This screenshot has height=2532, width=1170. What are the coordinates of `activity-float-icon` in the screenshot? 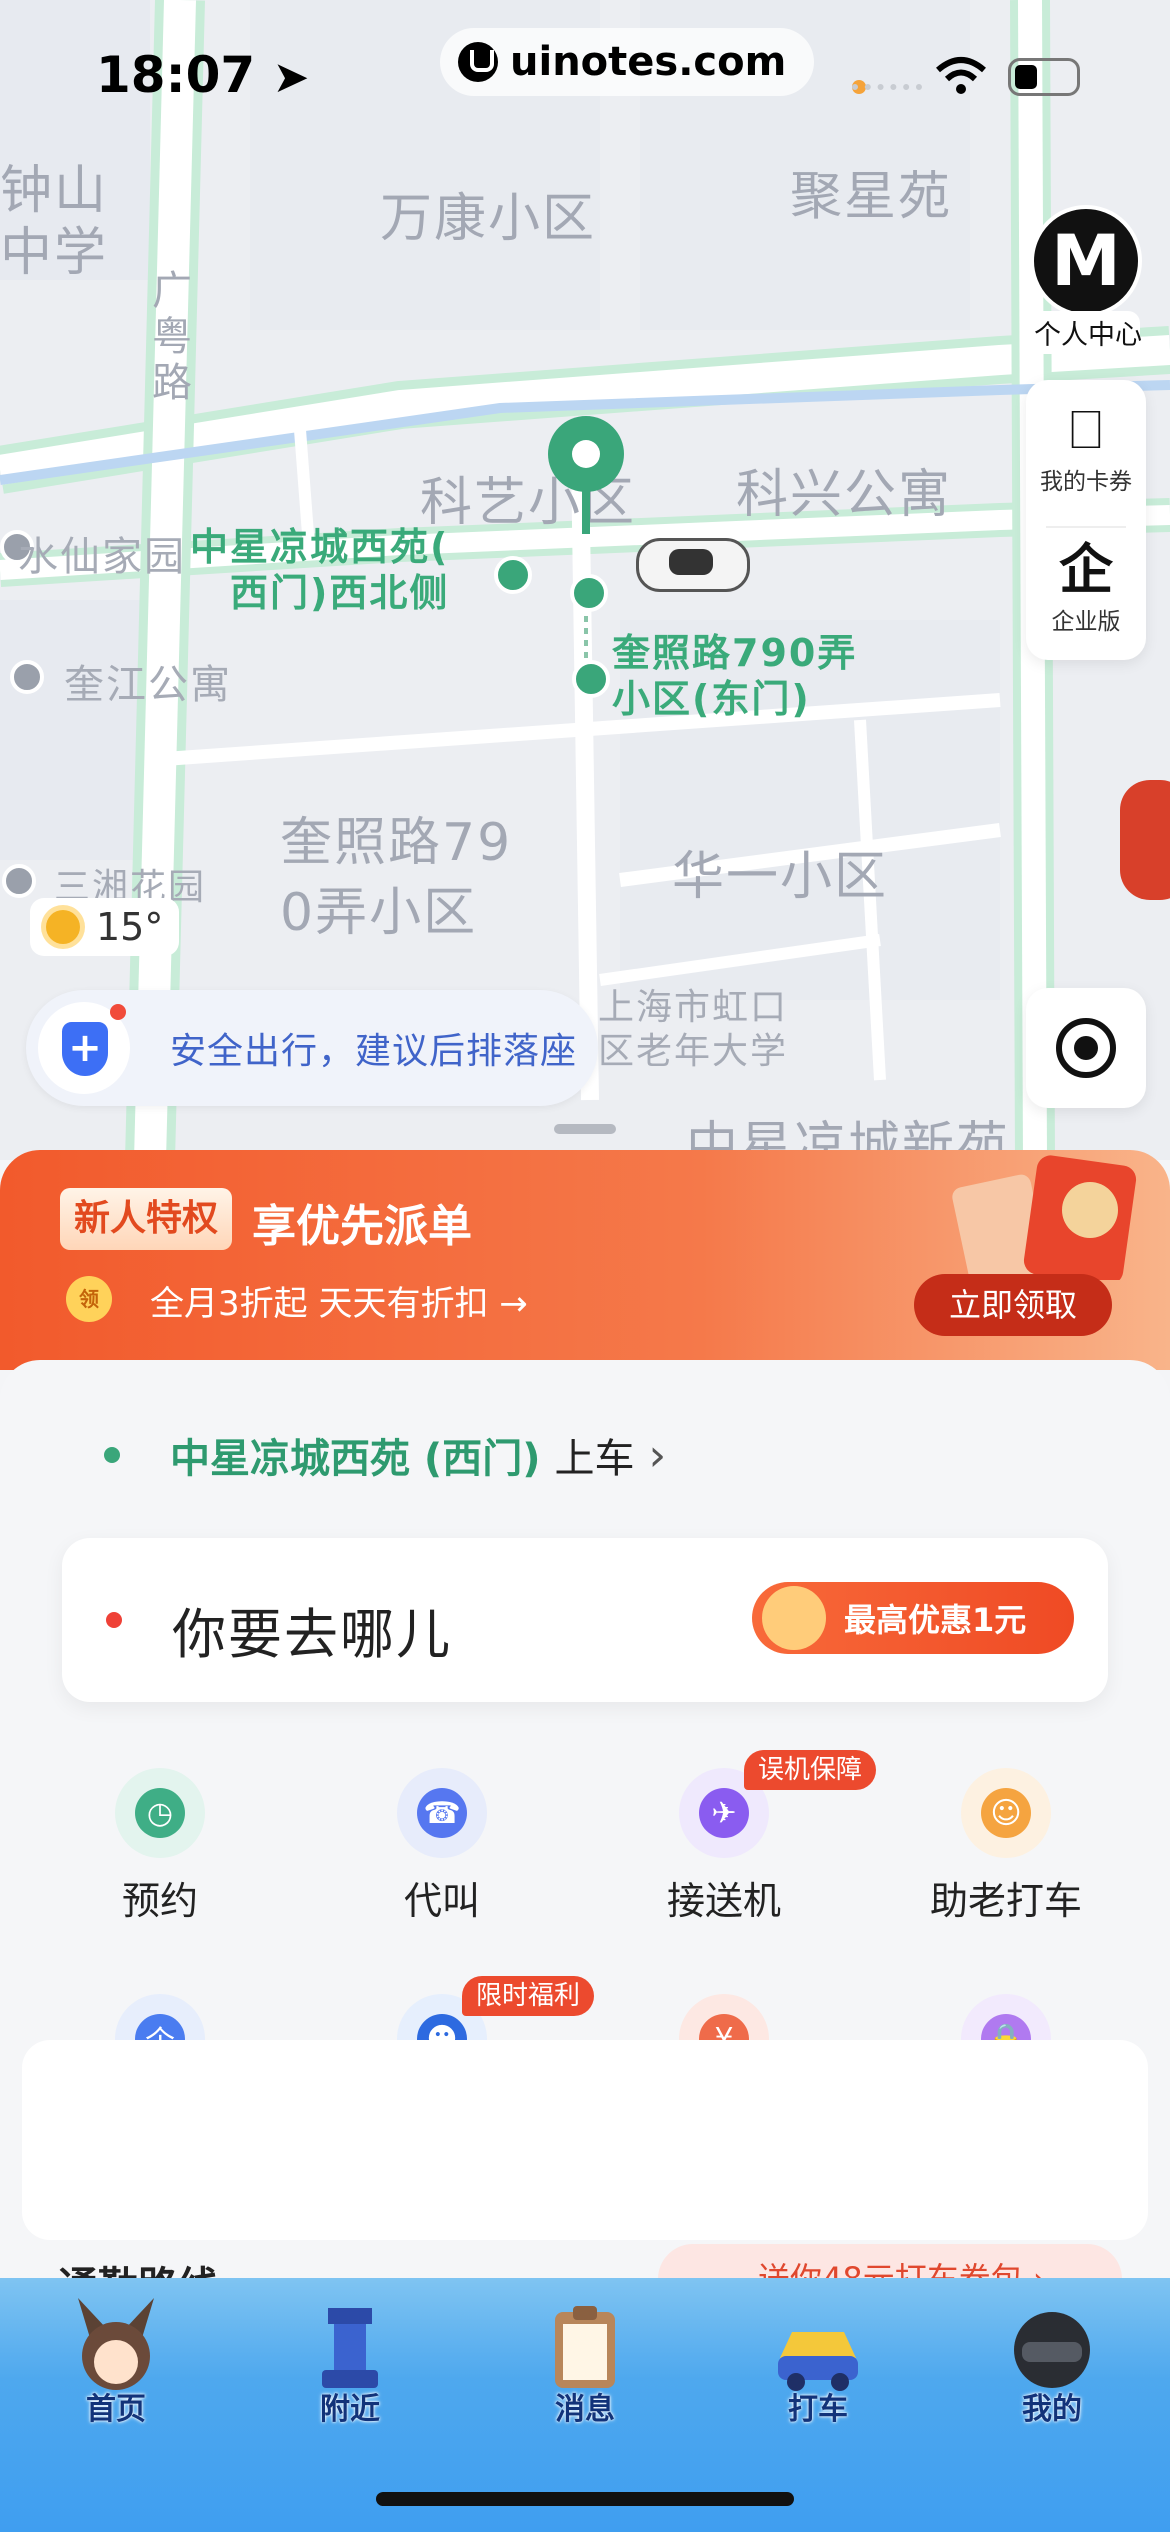 It's located at (1145, 840).